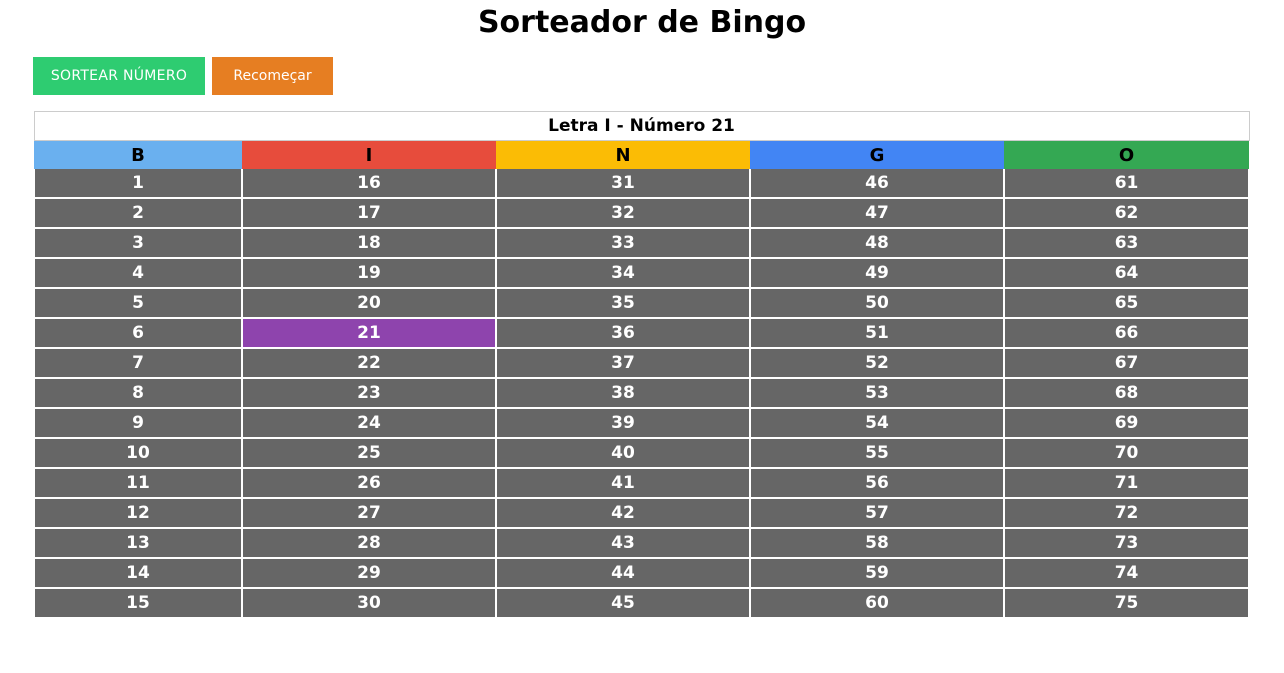 The image size is (1284, 673). Describe the element at coordinates (877, 483) in the screenshot. I see `number-cell: 56` at that location.